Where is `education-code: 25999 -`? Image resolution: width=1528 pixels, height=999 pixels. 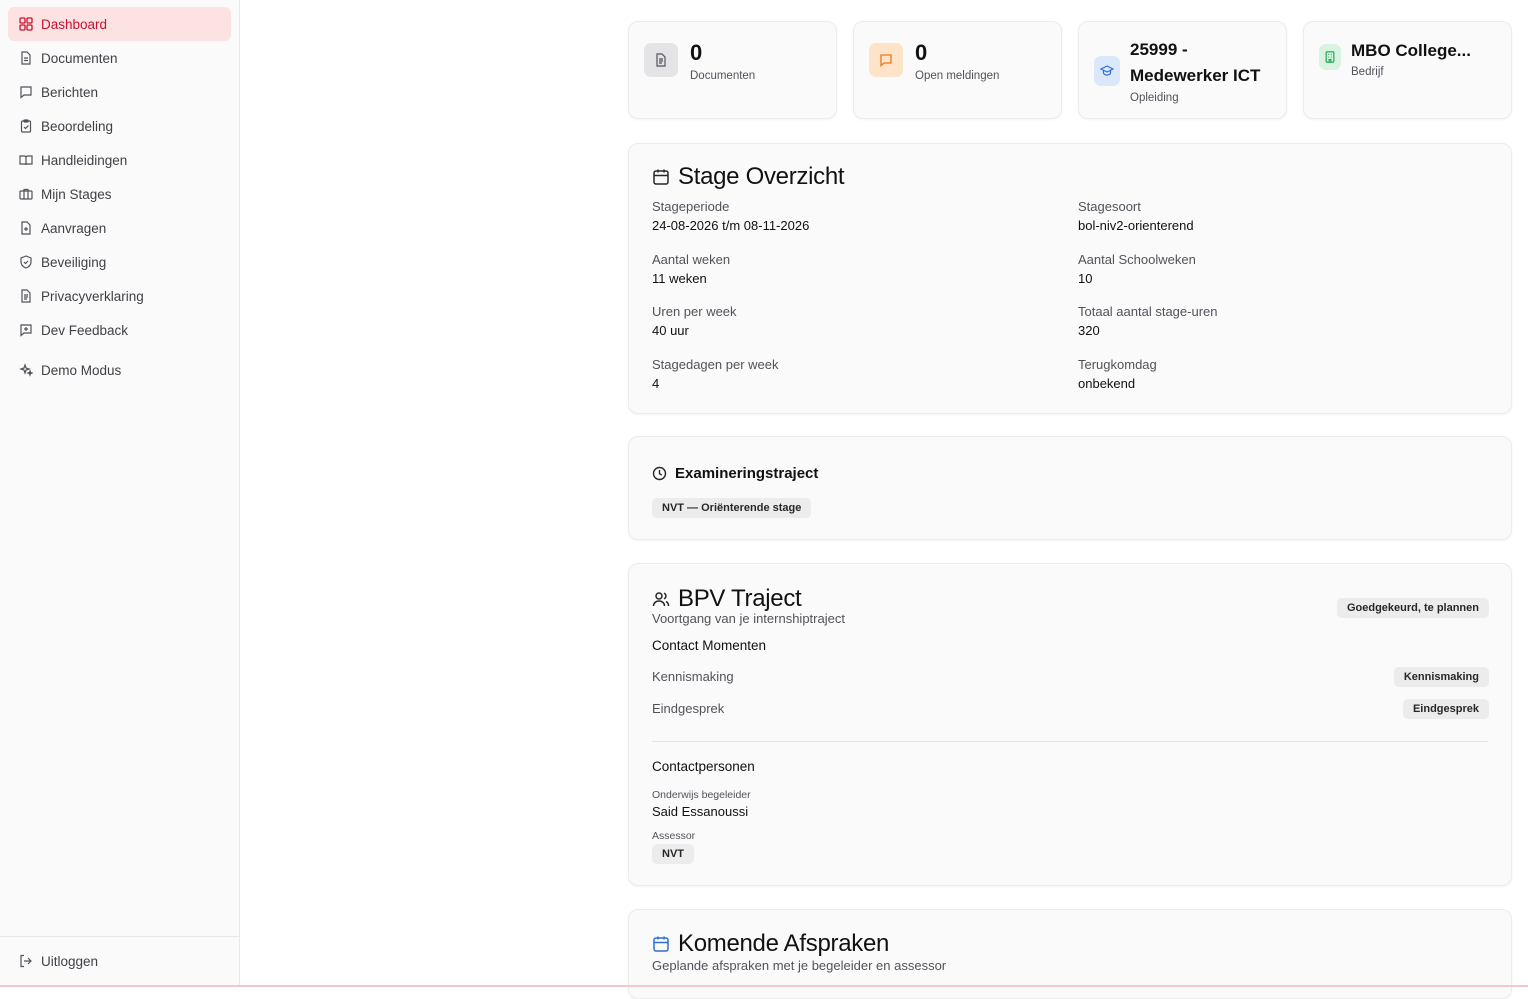 education-code: 25999 - is located at coordinates (1159, 50).